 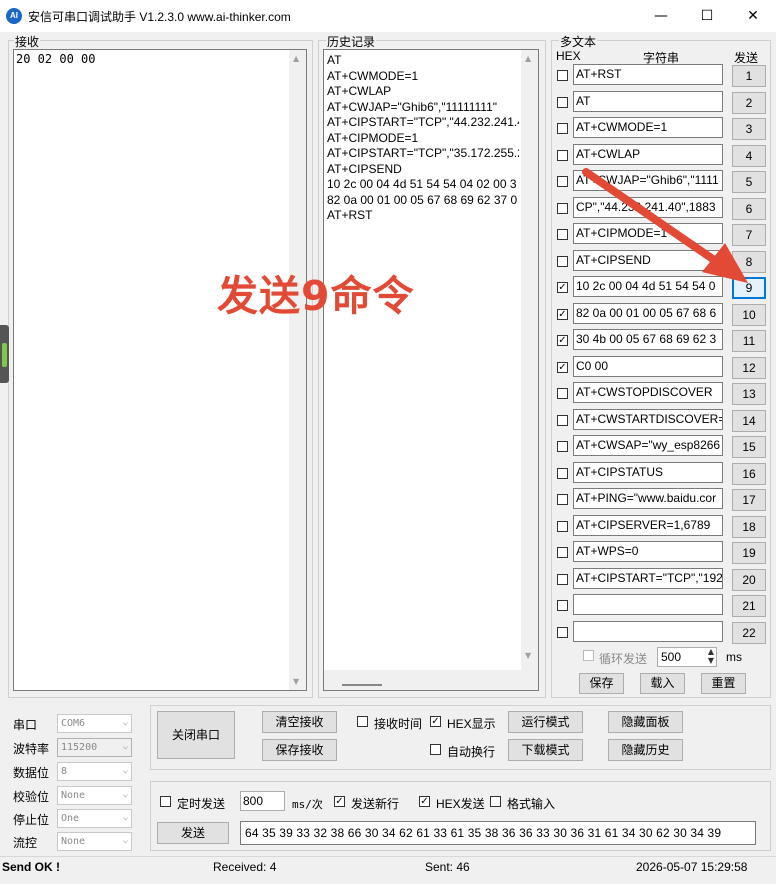 I want to click on multitext-input: AT+CWSAP="wy_esp8266, so click(x=648, y=445).